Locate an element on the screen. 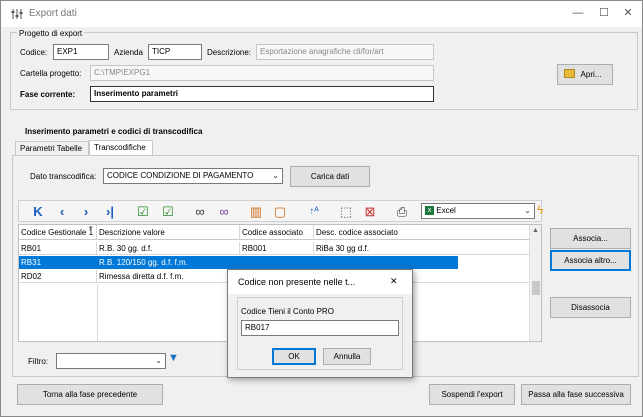  dialog-close-button: ✕ is located at coordinates (394, 281).